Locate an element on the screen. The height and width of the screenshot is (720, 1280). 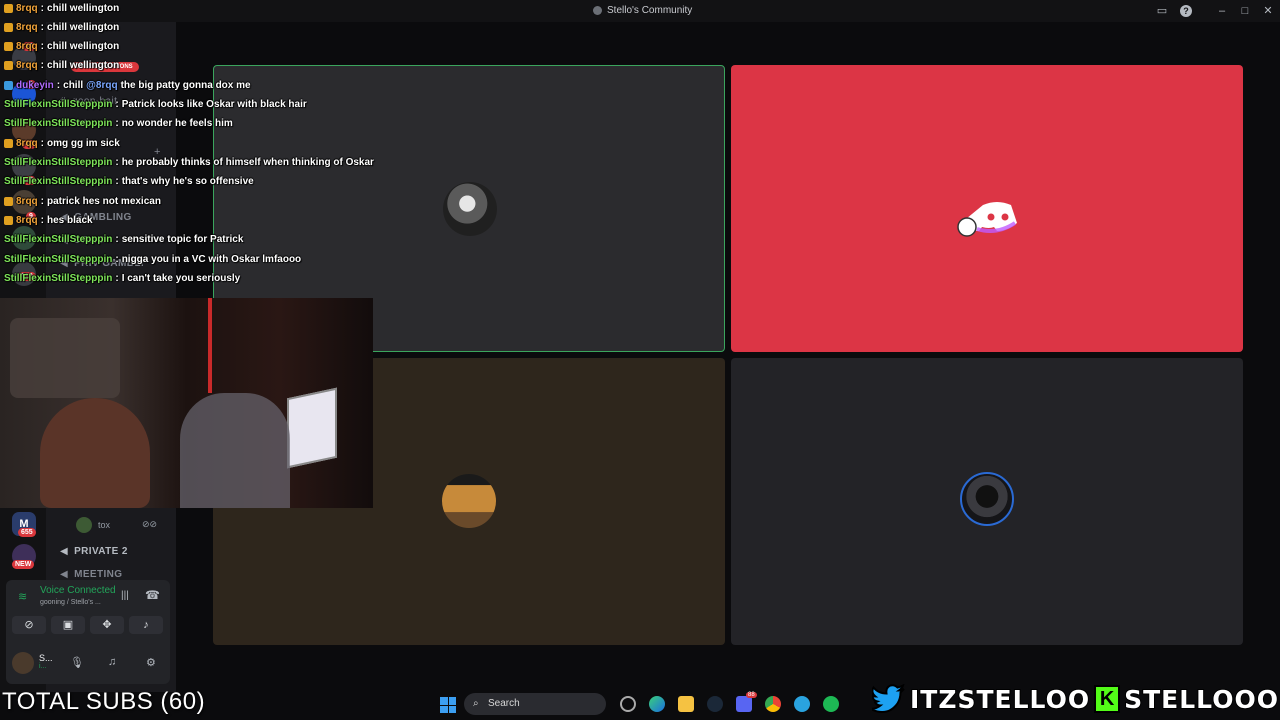
twitter-handle: ITZSTELLOO is located at coordinates (1000, 699).